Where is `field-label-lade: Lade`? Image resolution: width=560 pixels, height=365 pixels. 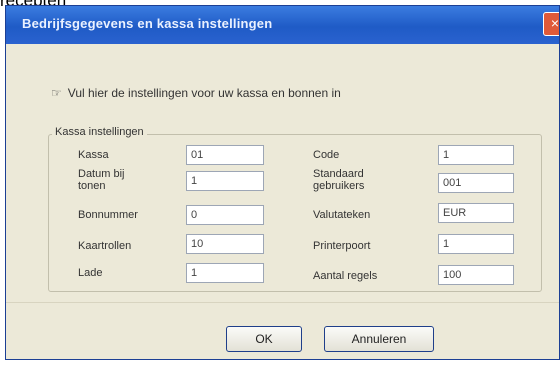 field-label-lade: Lade is located at coordinates (90, 273).